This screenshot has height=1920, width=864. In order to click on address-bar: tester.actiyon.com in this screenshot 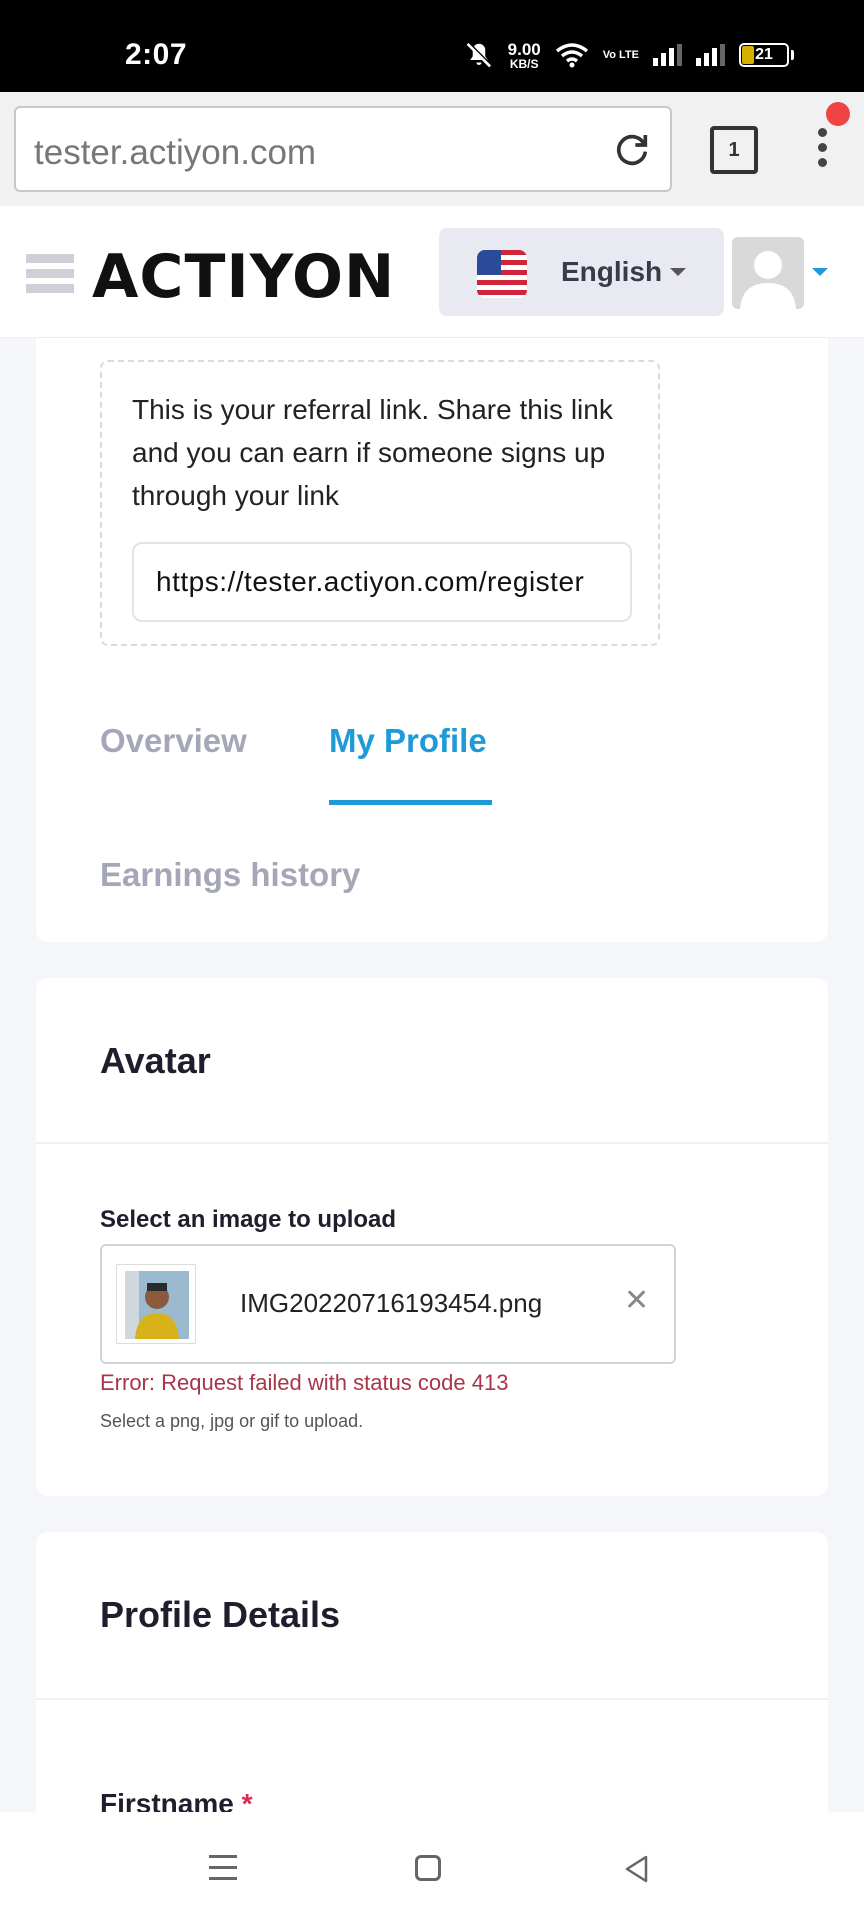, I will do `click(343, 149)`.